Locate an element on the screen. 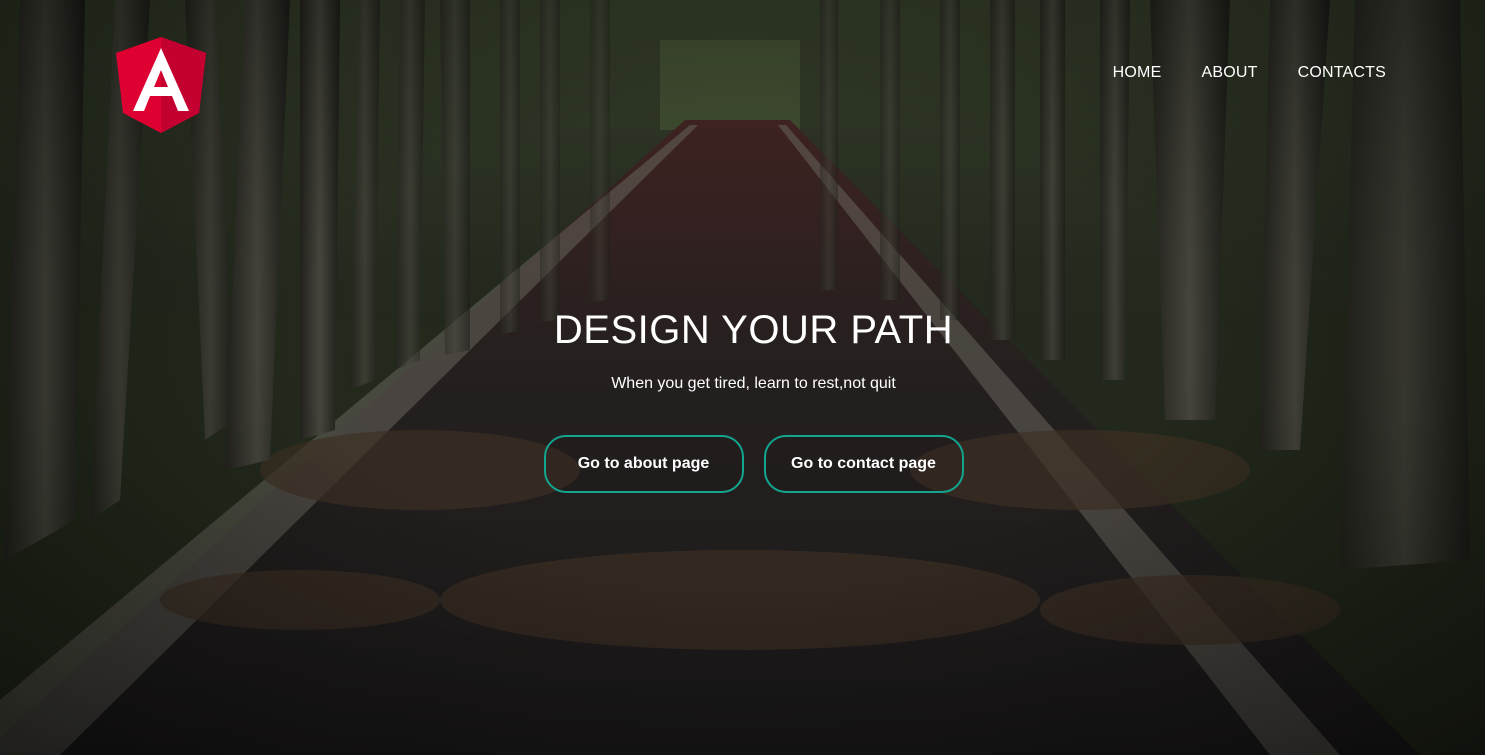 Image resolution: width=1485 pixels, height=755 pixels. hero-title: DESIGN YOUR PATH is located at coordinates (753, 330).